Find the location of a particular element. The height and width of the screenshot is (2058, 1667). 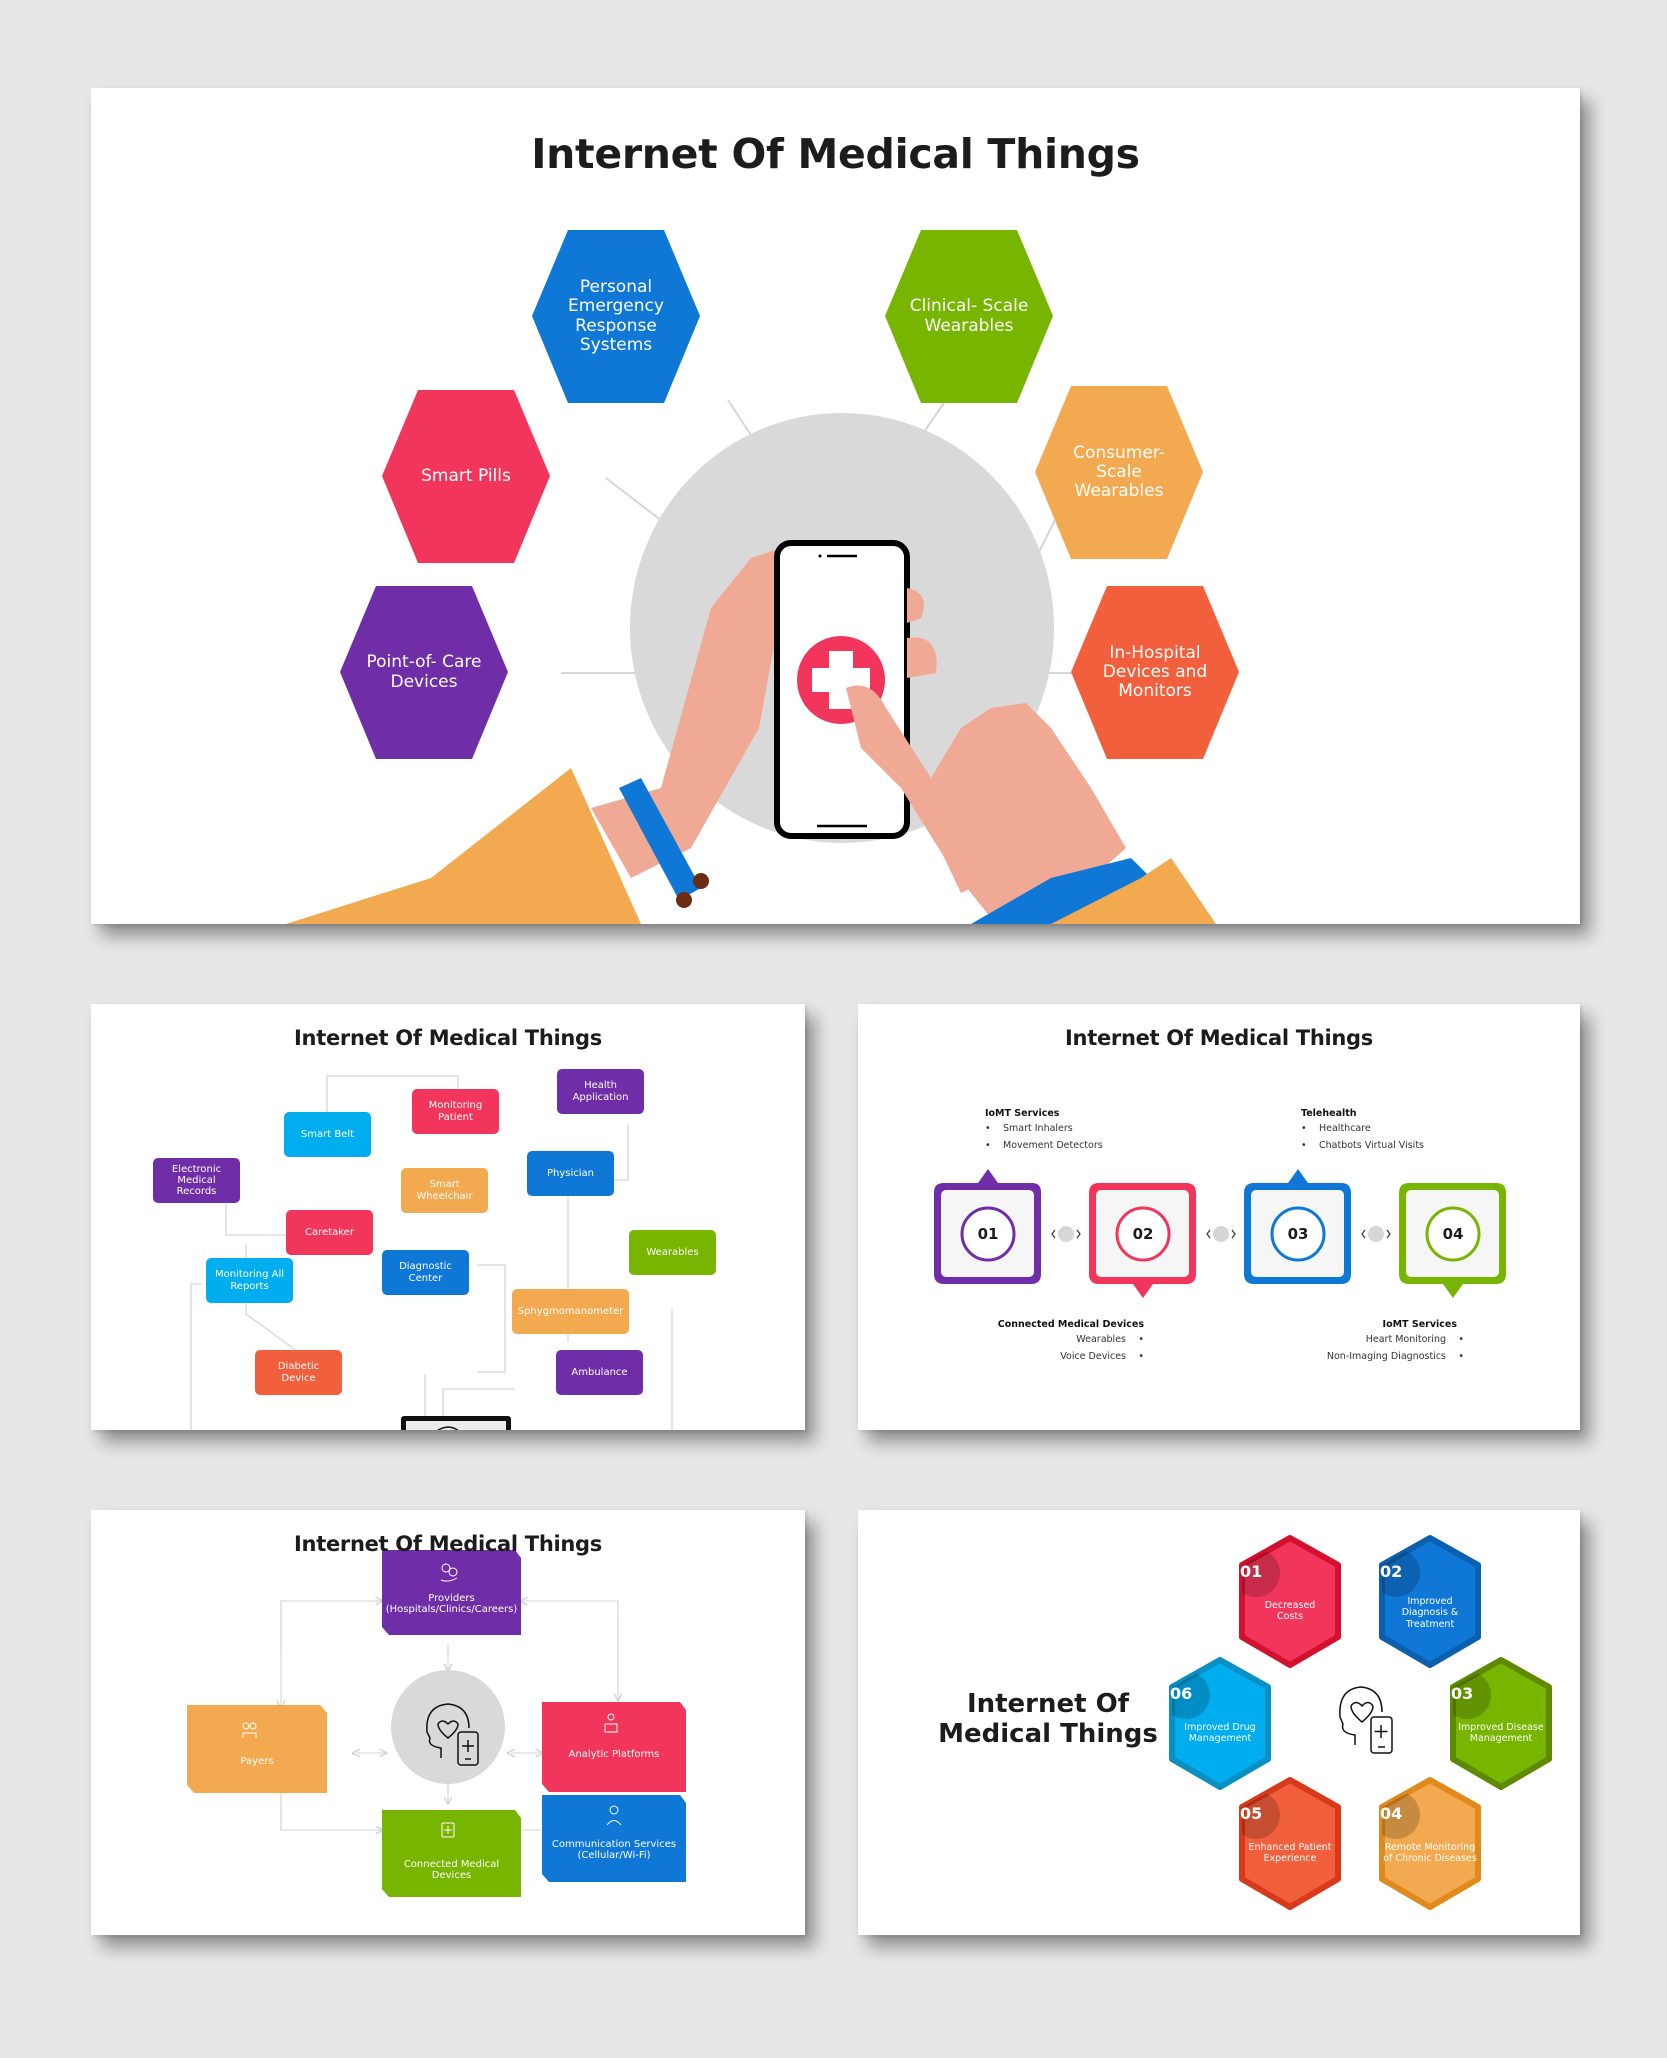

box-label: Analytic Platforms is located at coordinates (614, 1755).